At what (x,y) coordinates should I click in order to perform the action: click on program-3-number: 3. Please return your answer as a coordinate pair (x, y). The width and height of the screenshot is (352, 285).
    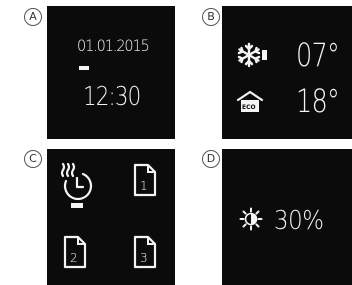
    Looking at the image, I should click on (144, 258).